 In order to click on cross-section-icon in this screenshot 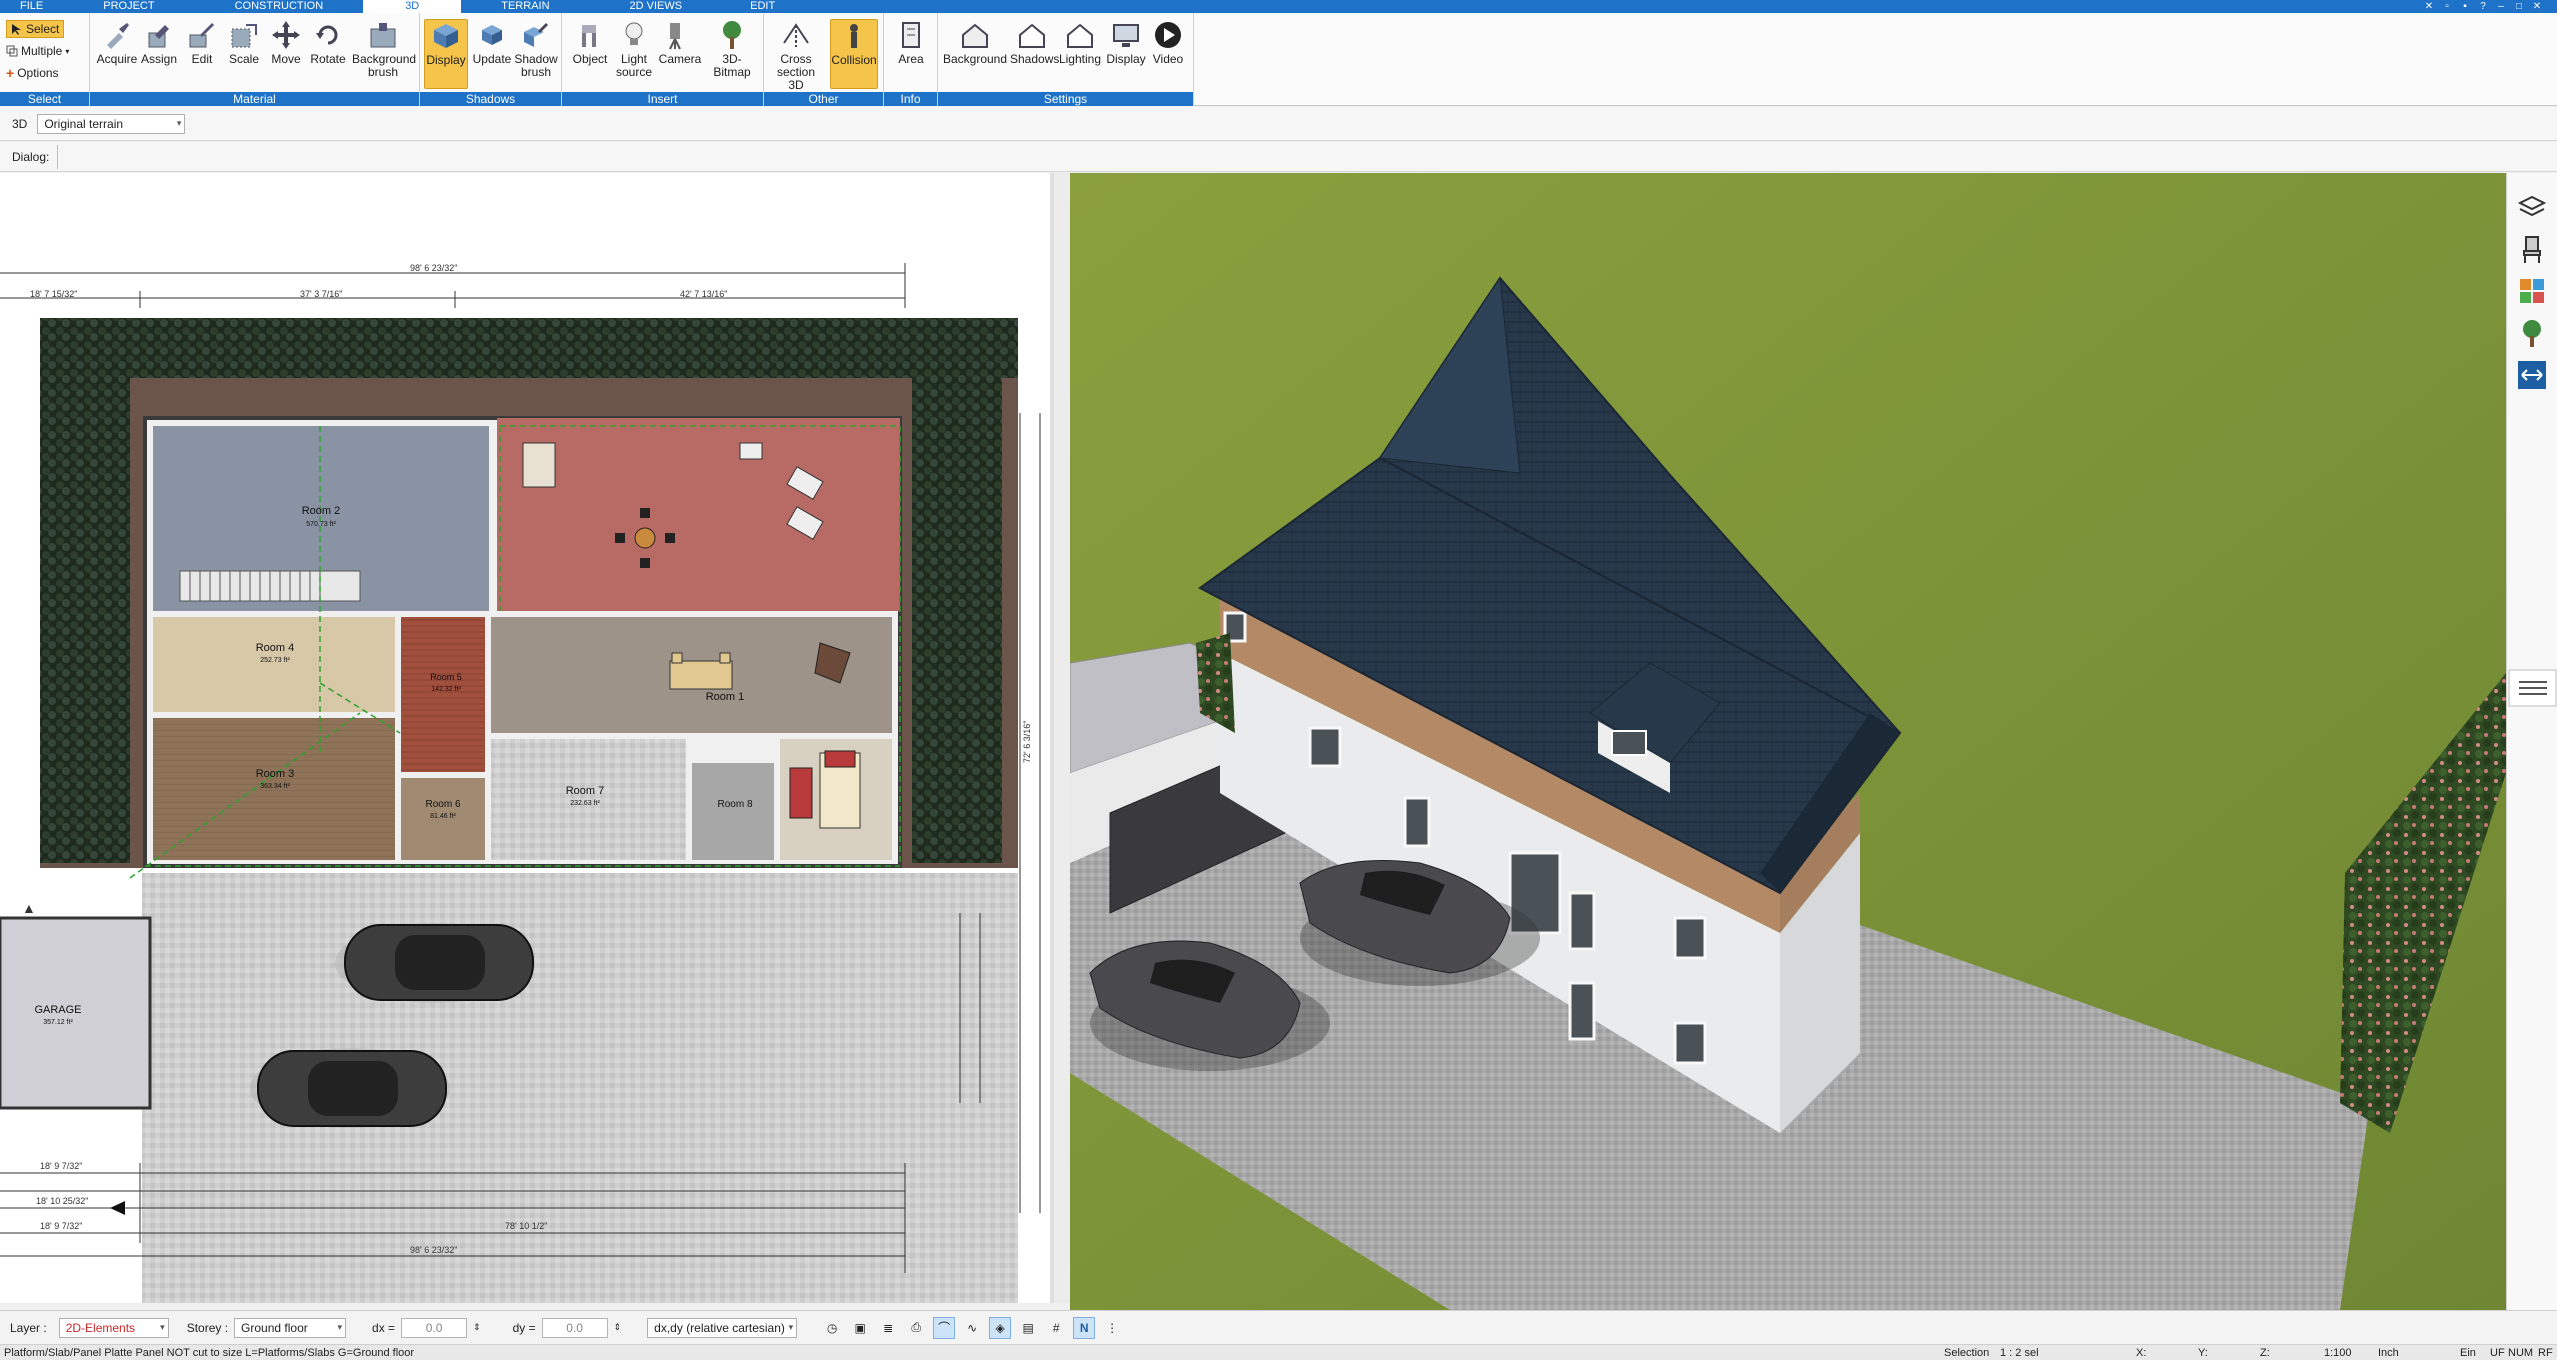, I will do `click(796, 35)`.